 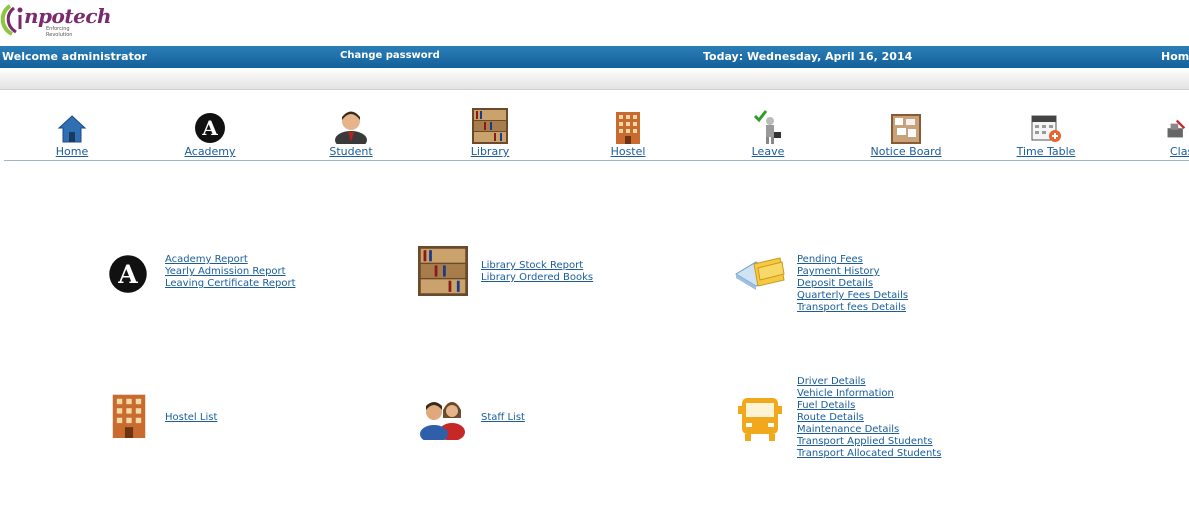 I want to click on nav-label: Library, so click(x=490, y=151).